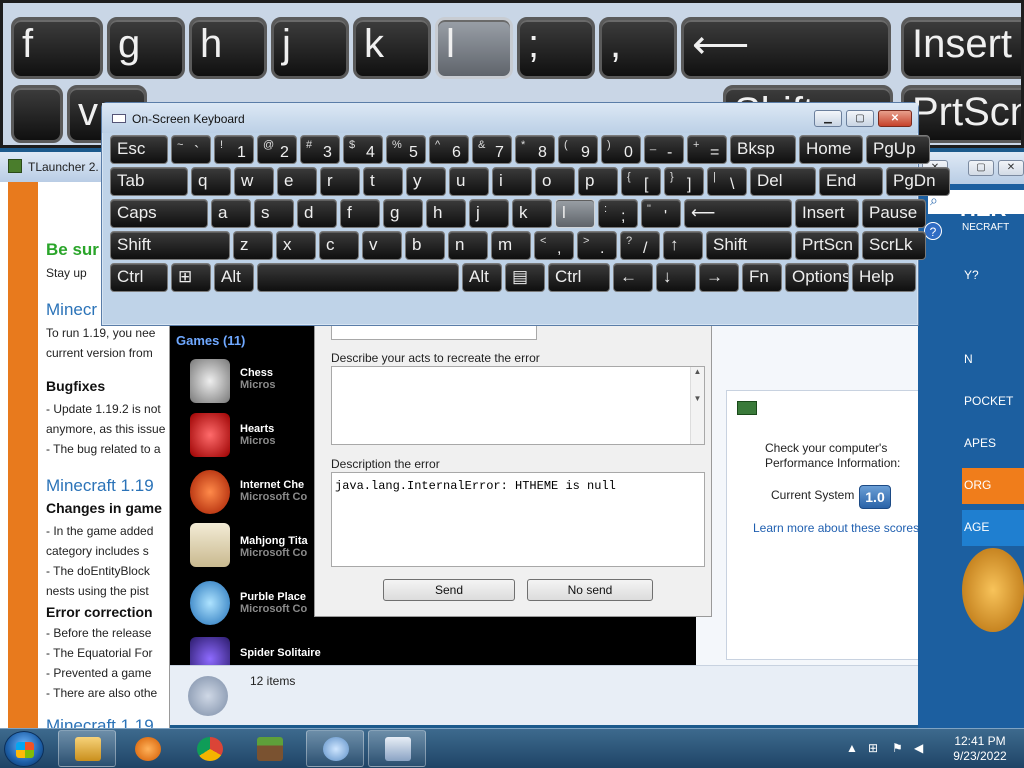 Image resolution: width=1024 pixels, height=768 pixels. Describe the element at coordinates (257, 379) in the screenshot. I see `game-chess: Chess Micros` at that location.